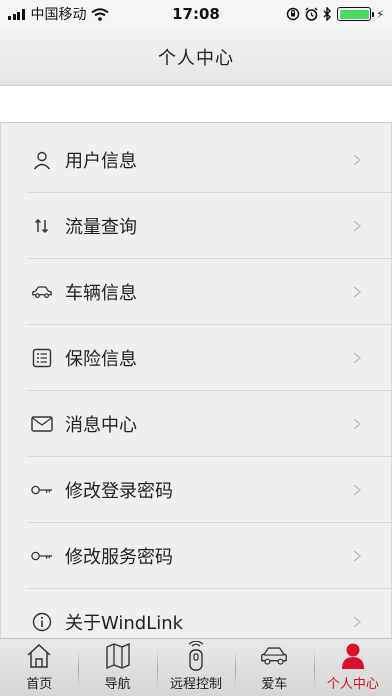  I want to click on alarm-icon, so click(311, 14).